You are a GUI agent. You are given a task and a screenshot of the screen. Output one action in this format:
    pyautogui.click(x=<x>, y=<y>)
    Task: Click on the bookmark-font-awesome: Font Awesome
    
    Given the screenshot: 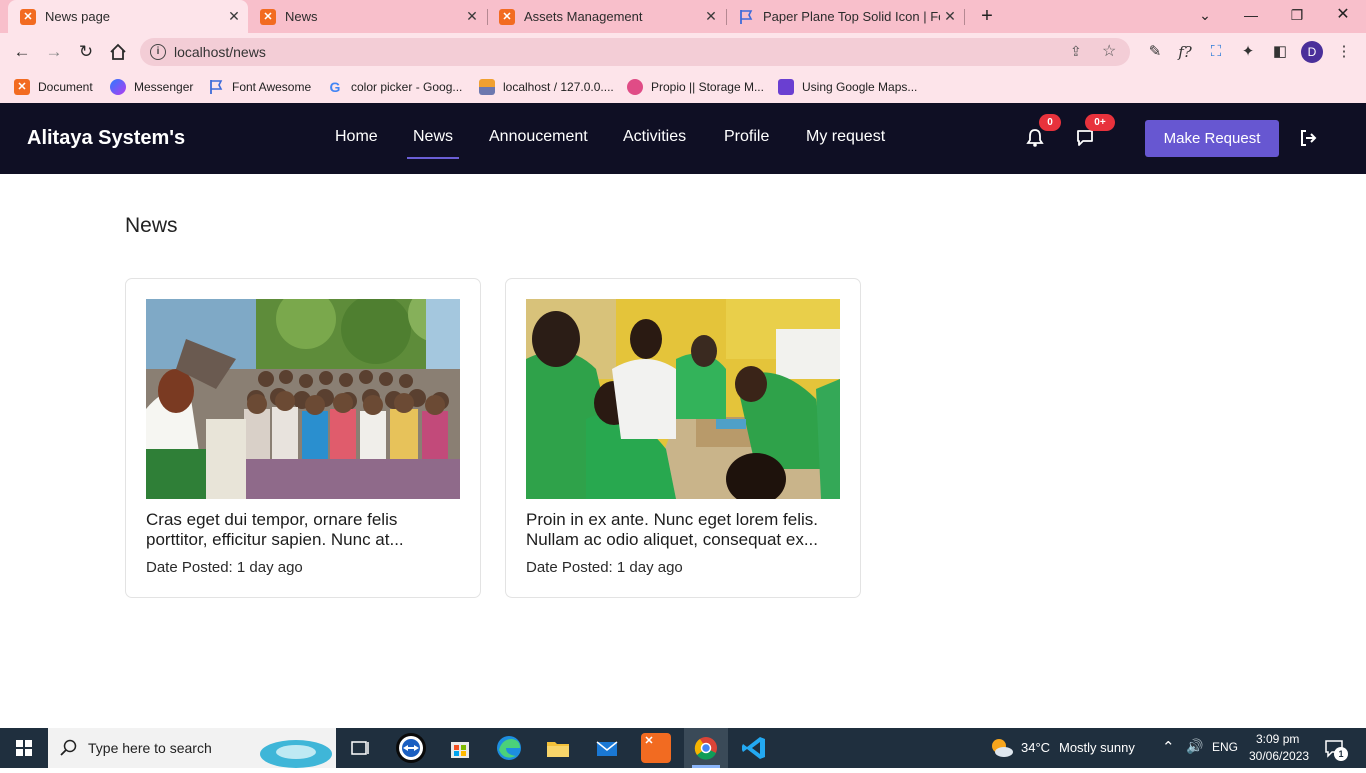 What is the action you would take?
    pyautogui.click(x=259, y=87)
    